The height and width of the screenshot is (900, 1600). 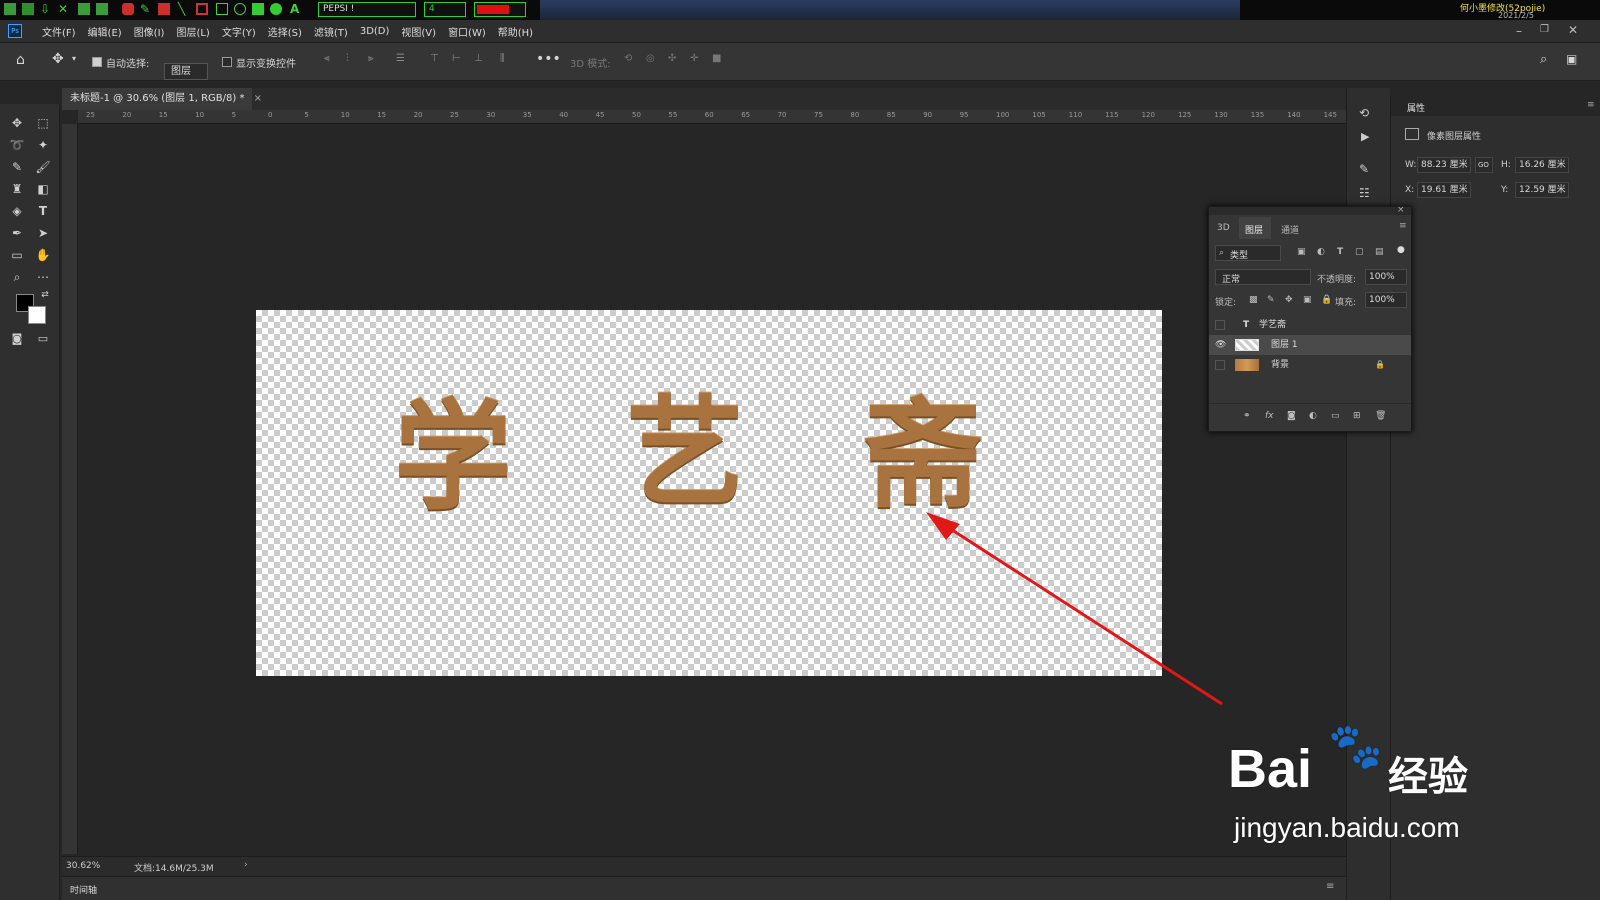 What do you see at coordinates (105, 31) in the screenshot?
I see `menu-edit: 编辑(E)` at bounding box center [105, 31].